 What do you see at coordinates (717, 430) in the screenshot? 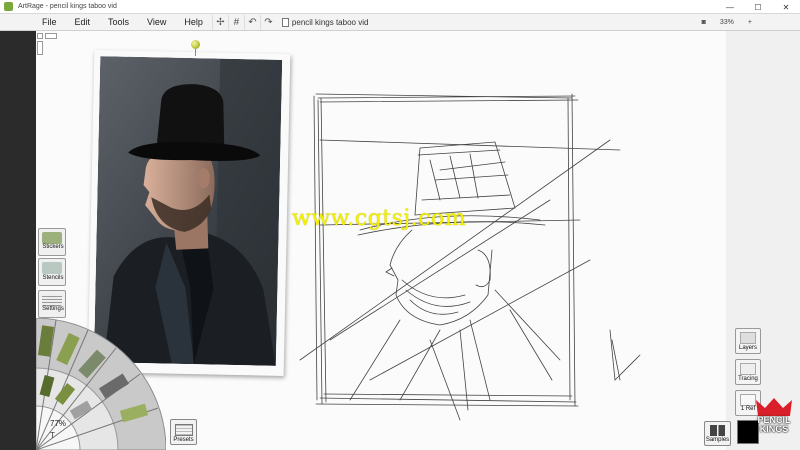
I see `samples-icon` at bounding box center [717, 430].